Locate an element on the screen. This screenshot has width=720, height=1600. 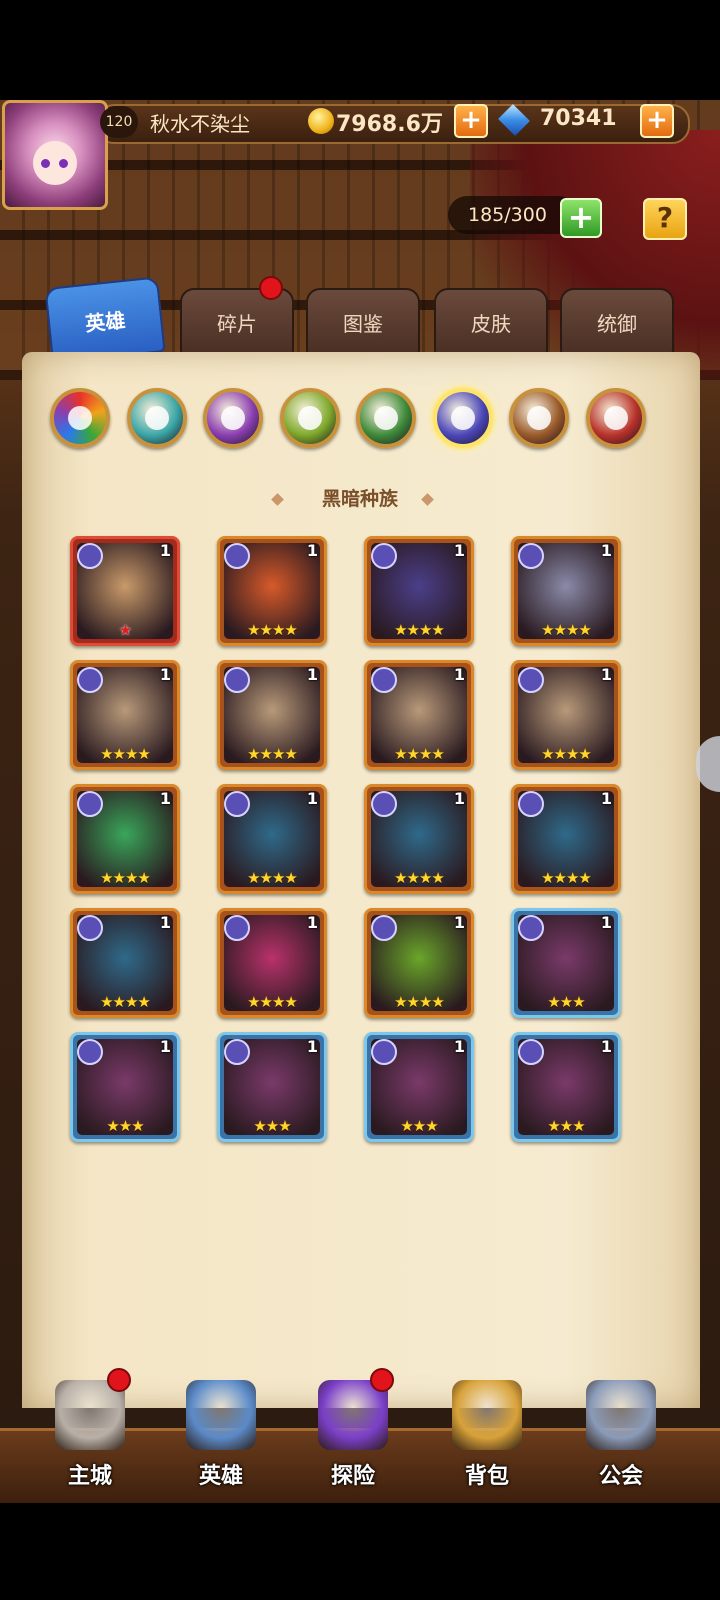
water-race-icon is located at coordinates (156, 418).